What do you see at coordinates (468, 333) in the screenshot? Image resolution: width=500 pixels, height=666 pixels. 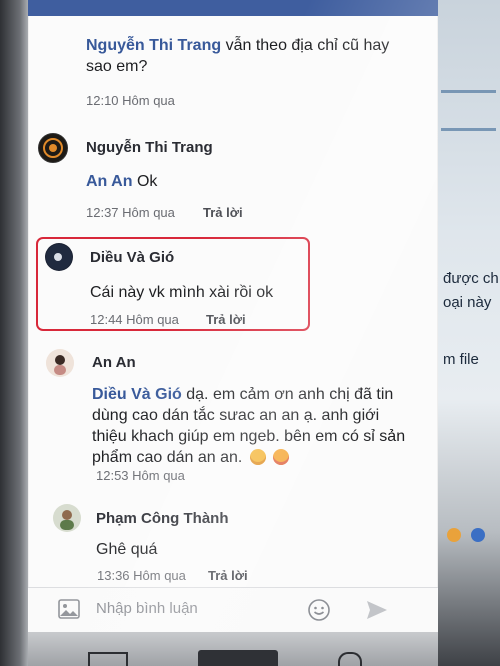 I see `background-monitor: được ch oại này m file` at bounding box center [468, 333].